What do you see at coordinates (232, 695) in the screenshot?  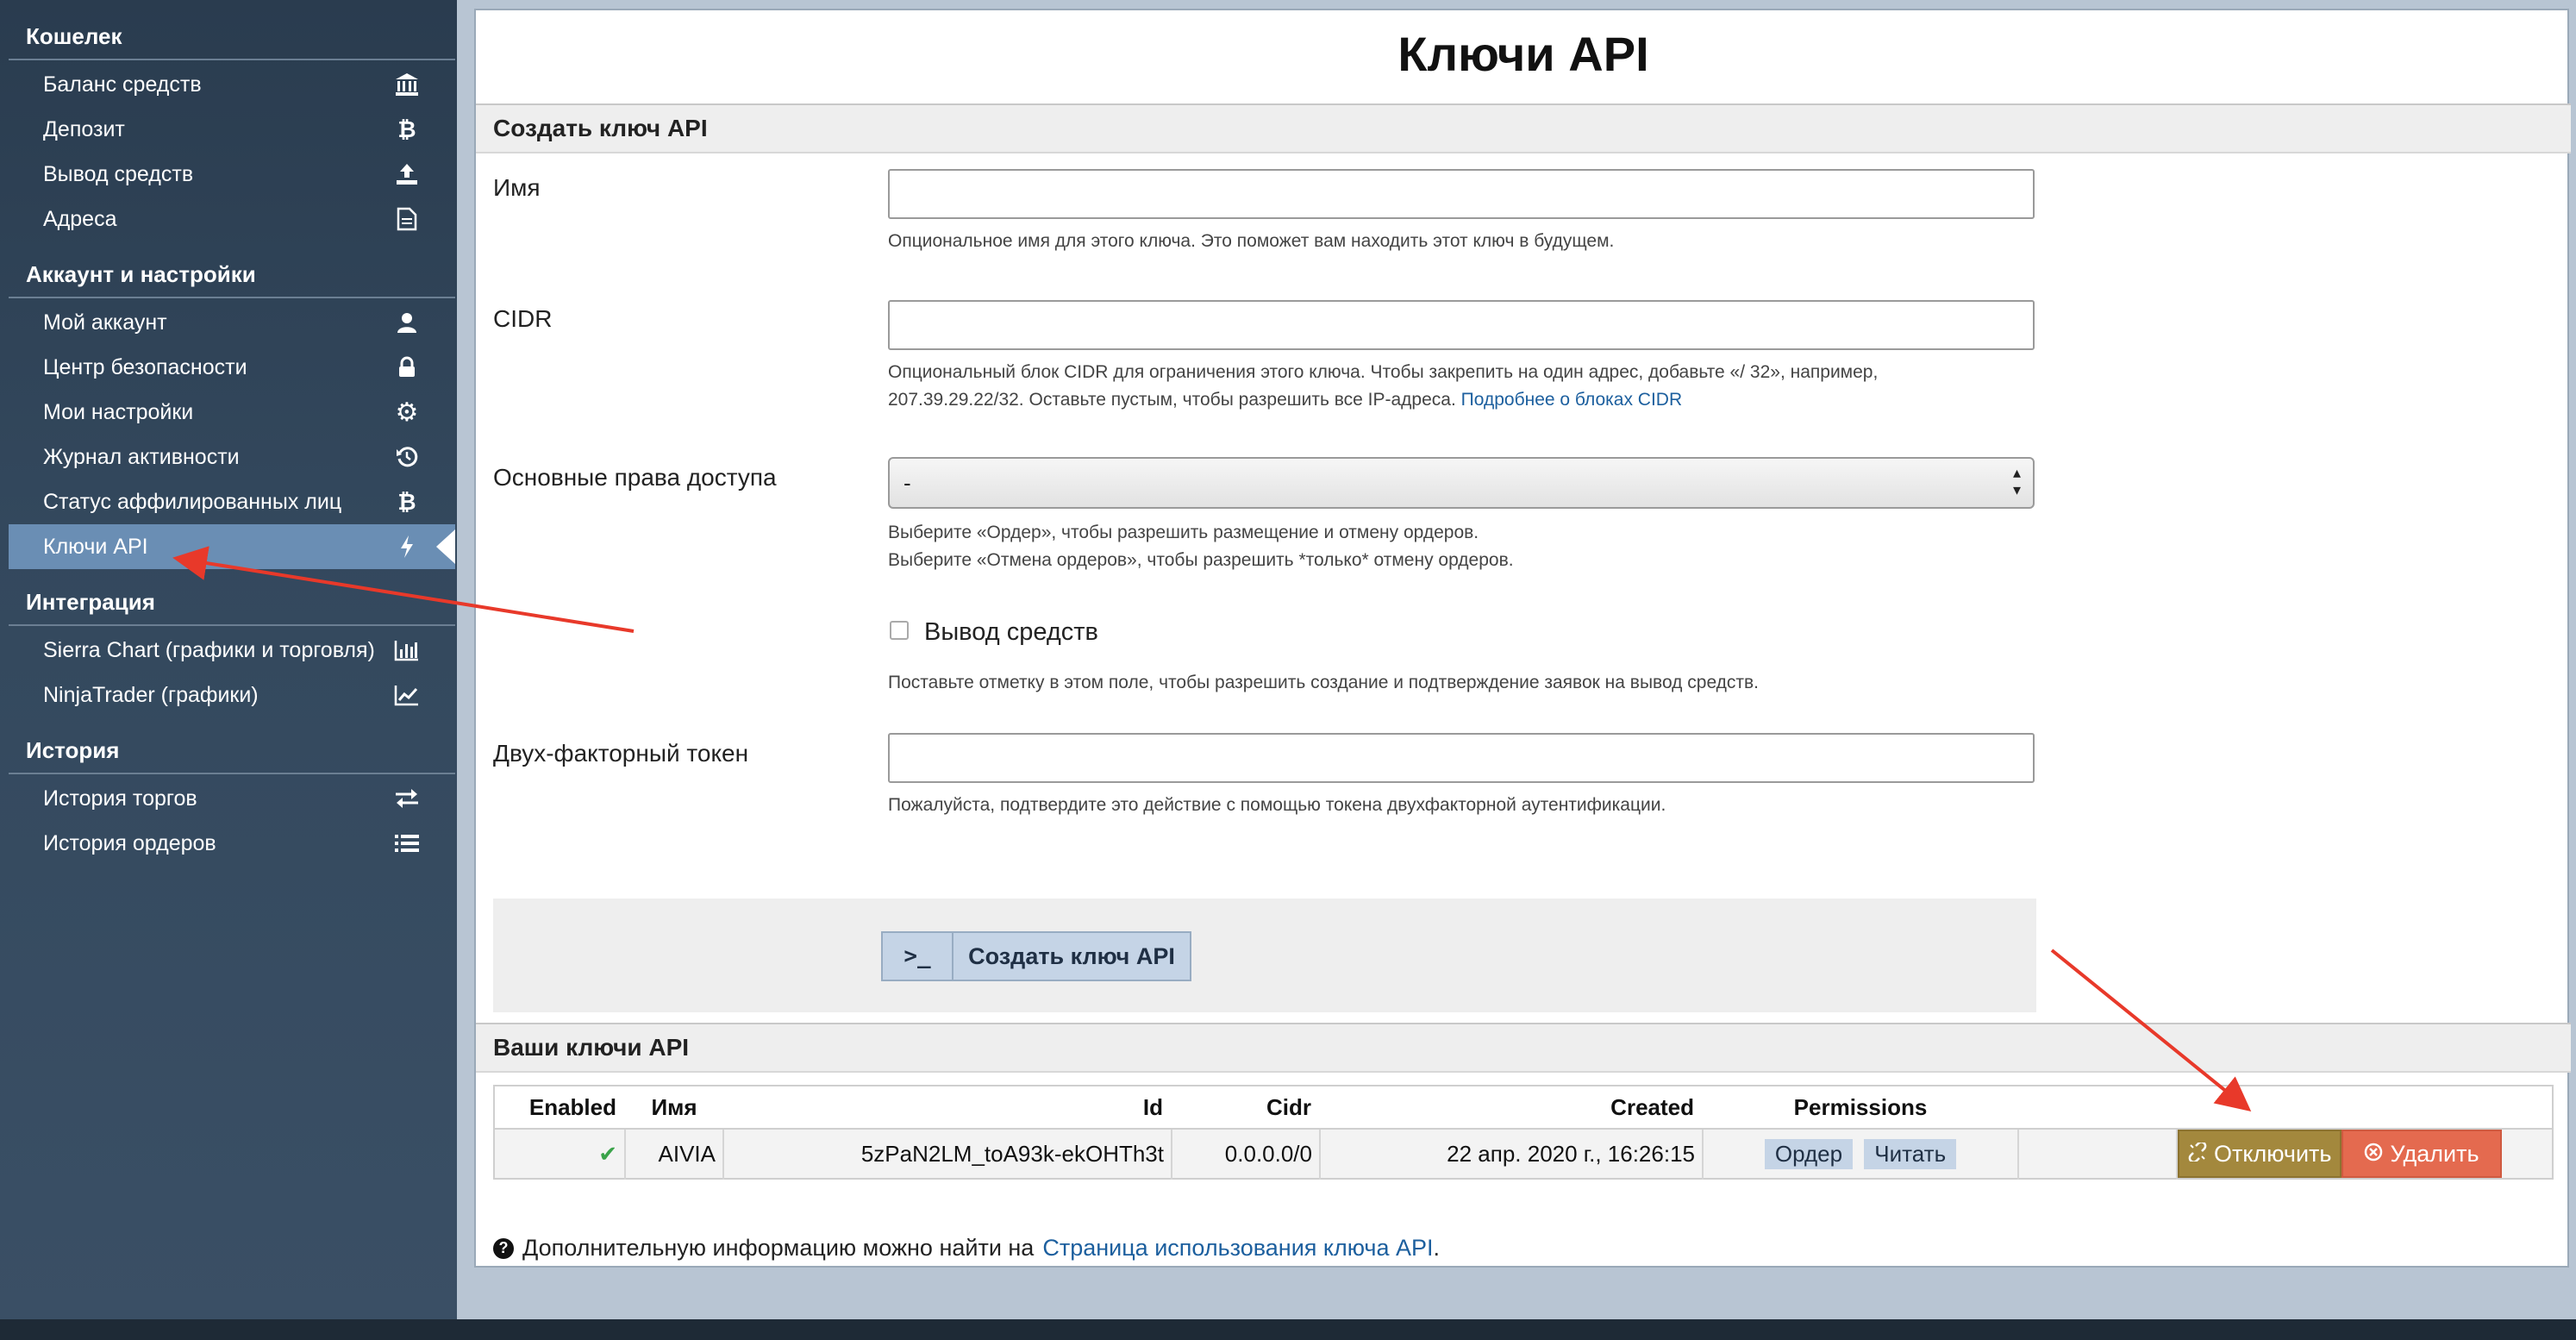 I see `sidebar-item-ninjatrader: NinjaTrader (графики)` at bounding box center [232, 695].